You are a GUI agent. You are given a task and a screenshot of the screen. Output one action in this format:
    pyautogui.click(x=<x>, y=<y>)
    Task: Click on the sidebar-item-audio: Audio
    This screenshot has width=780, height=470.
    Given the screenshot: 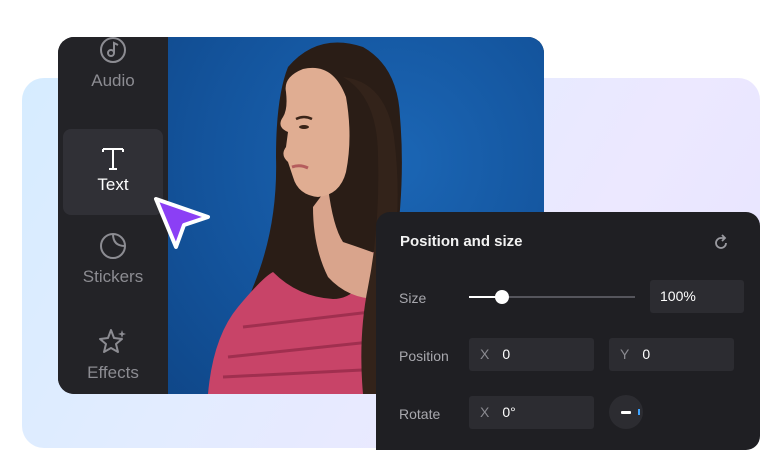 What is the action you would take?
    pyautogui.click(x=113, y=69)
    